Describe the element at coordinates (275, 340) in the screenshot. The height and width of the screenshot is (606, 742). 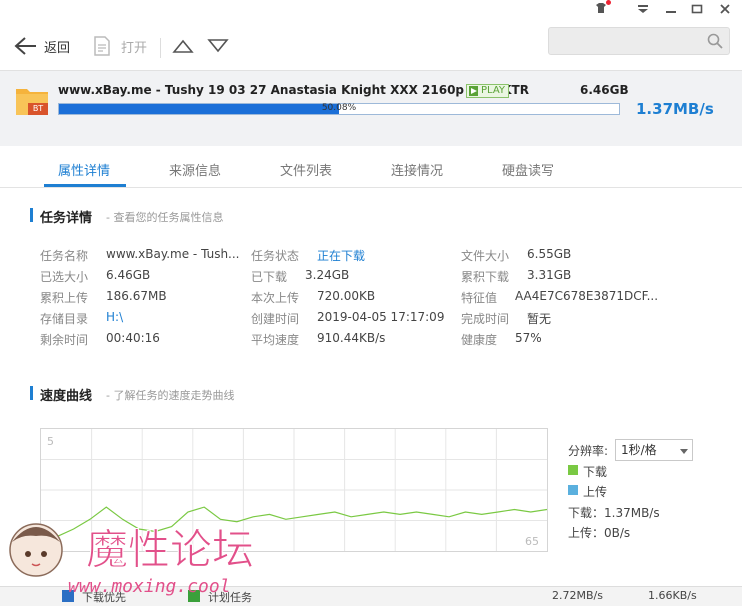
I see `detail-label: 平均速度` at that location.